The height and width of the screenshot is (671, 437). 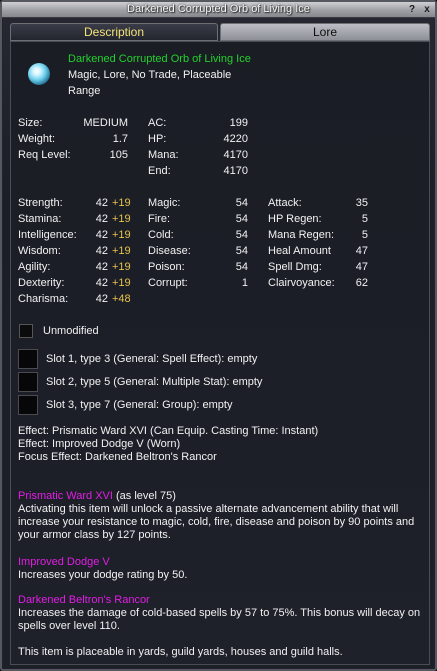 What do you see at coordinates (166, 267) in the screenshot?
I see `resist-label: Poison:` at bounding box center [166, 267].